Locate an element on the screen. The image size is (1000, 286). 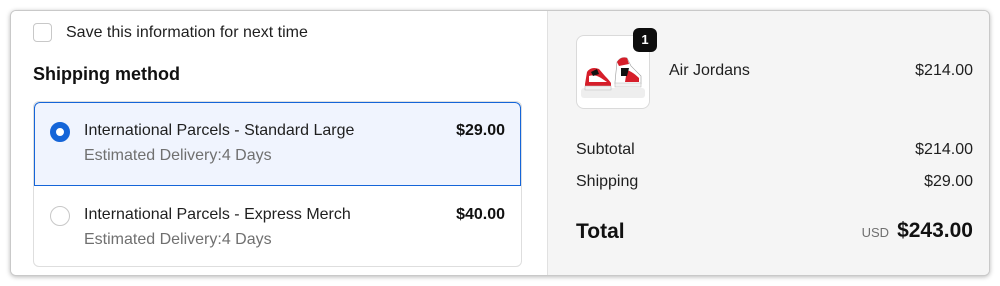
save-info-row: Save this information for next time is located at coordinates (170, 32).